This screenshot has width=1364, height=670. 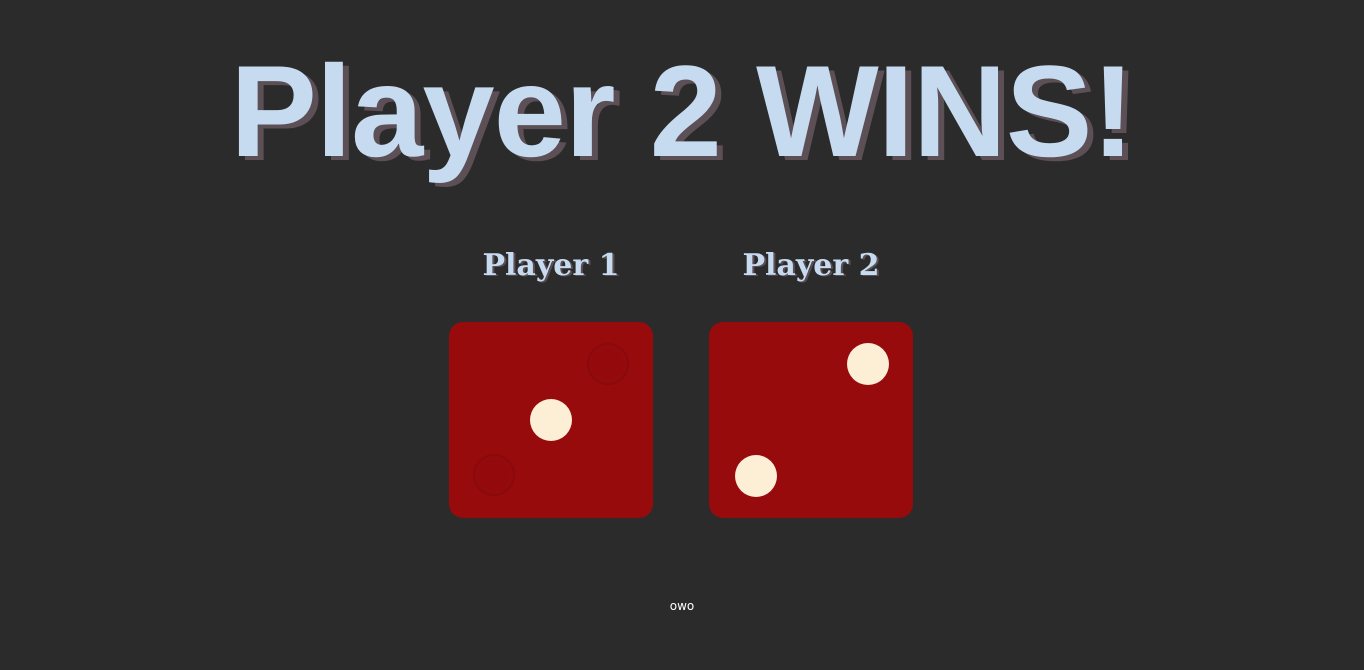 What do you see at coordinates (811, 420) in the screenshot?
I see `player-2-die` at bounding box center [811, 420].